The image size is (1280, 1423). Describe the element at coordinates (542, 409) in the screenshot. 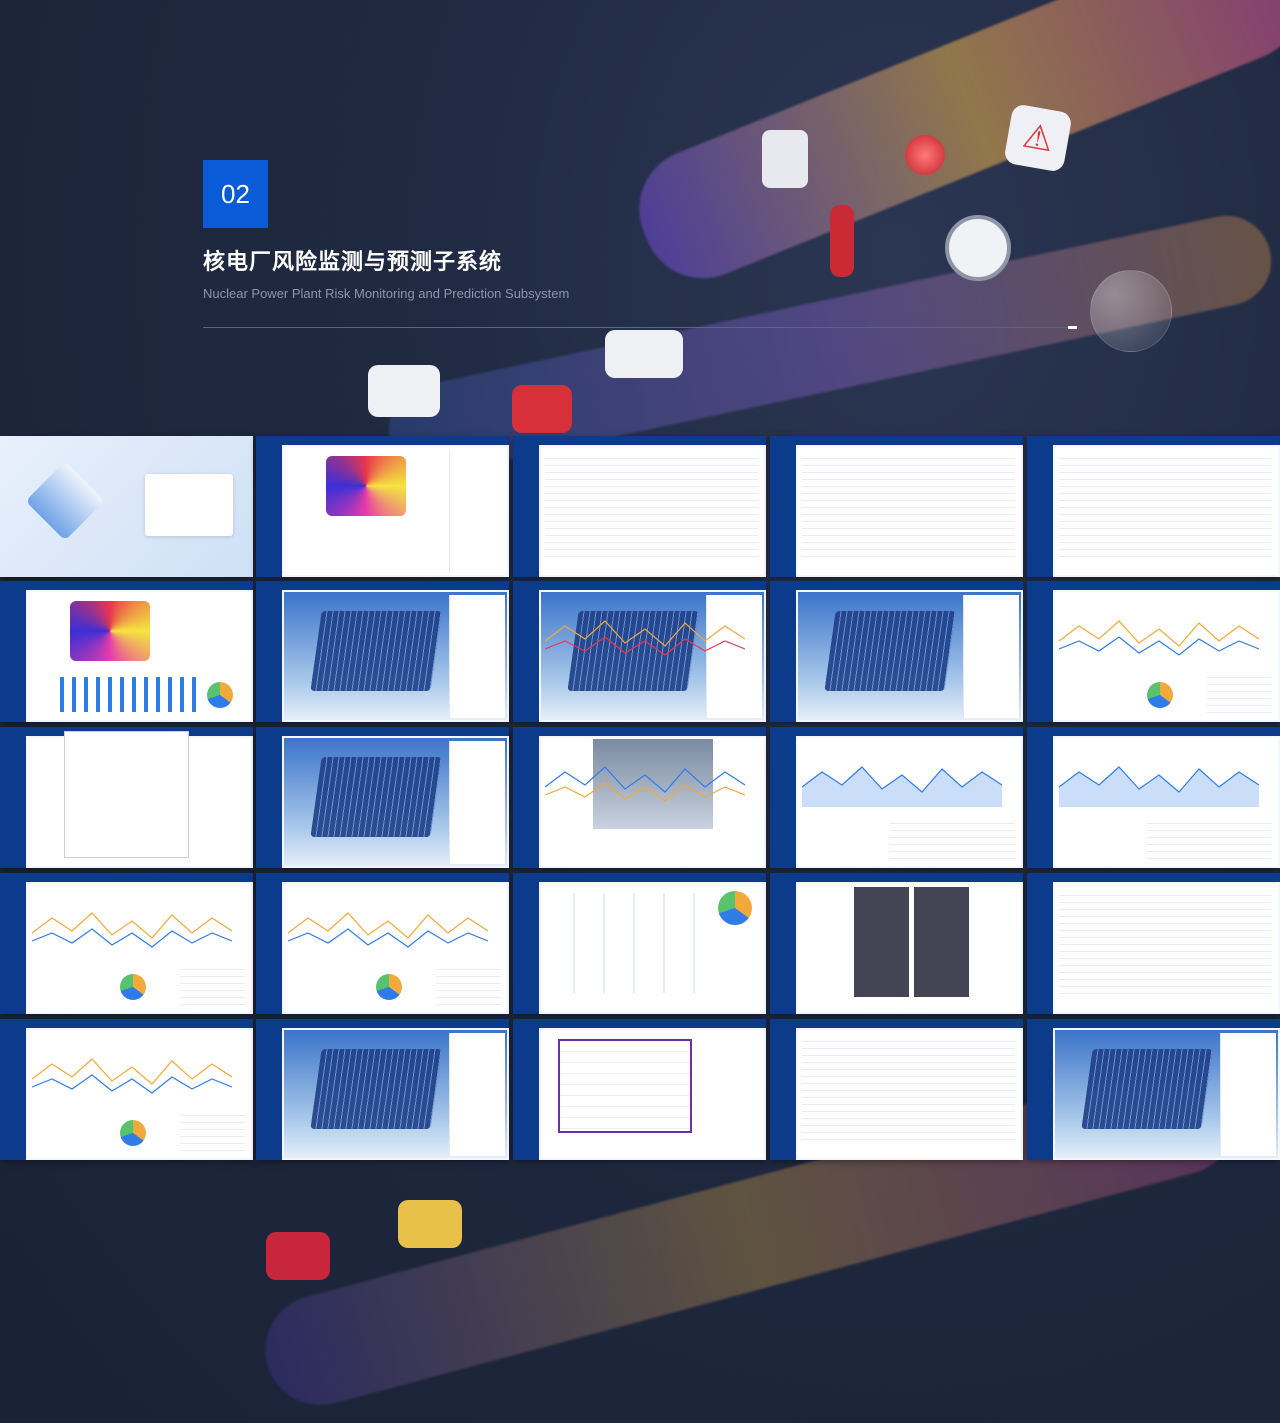

I see `minus-tile-icon` at that location.